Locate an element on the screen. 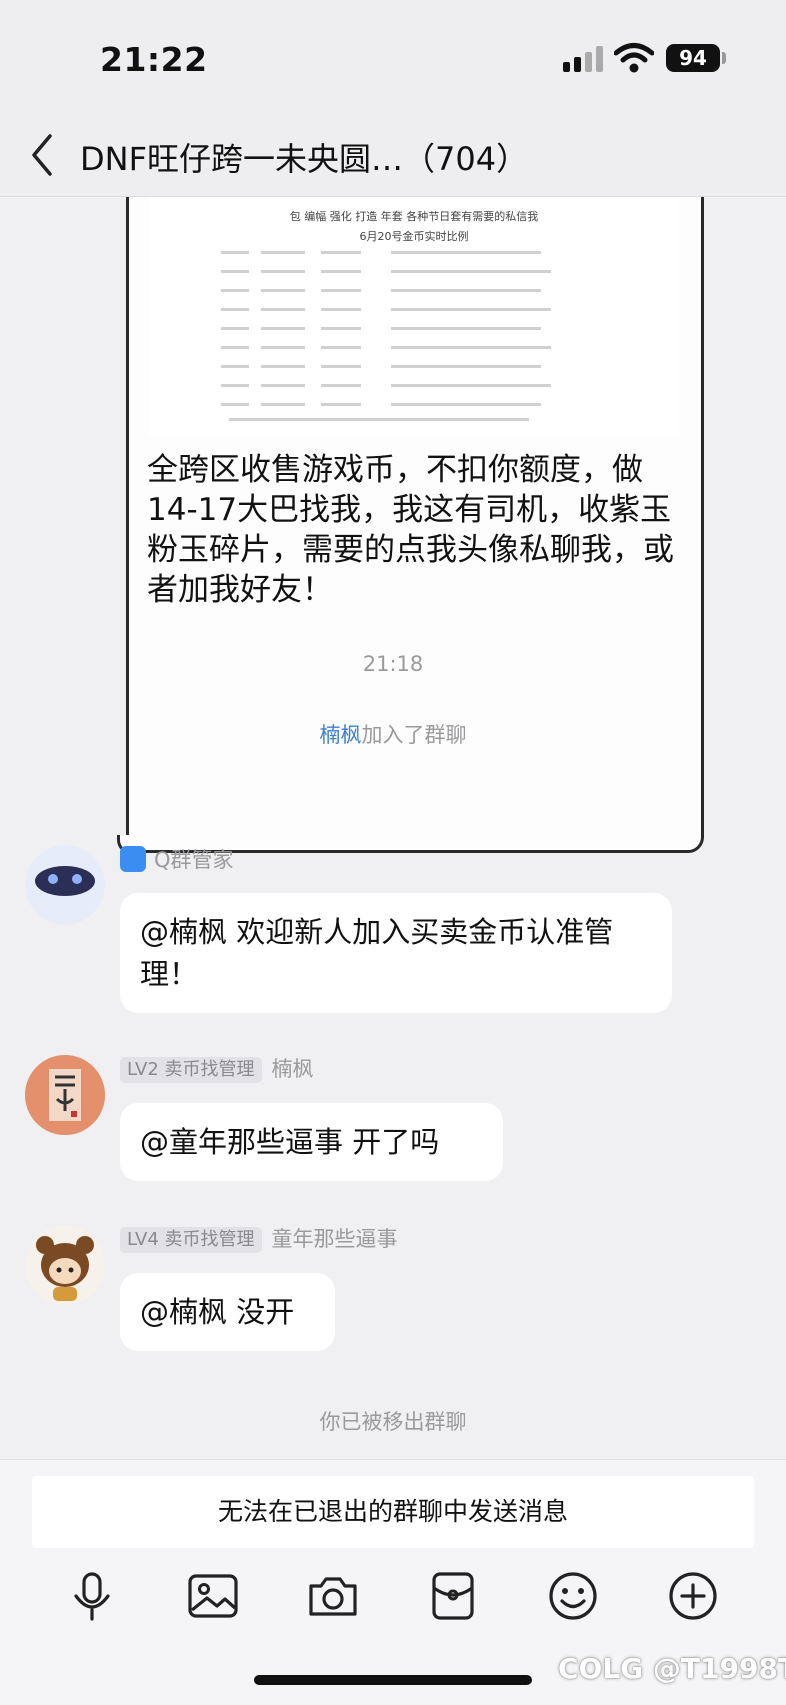  join-notice-text: 加入了群聊 is located at coordinates (414, 735).